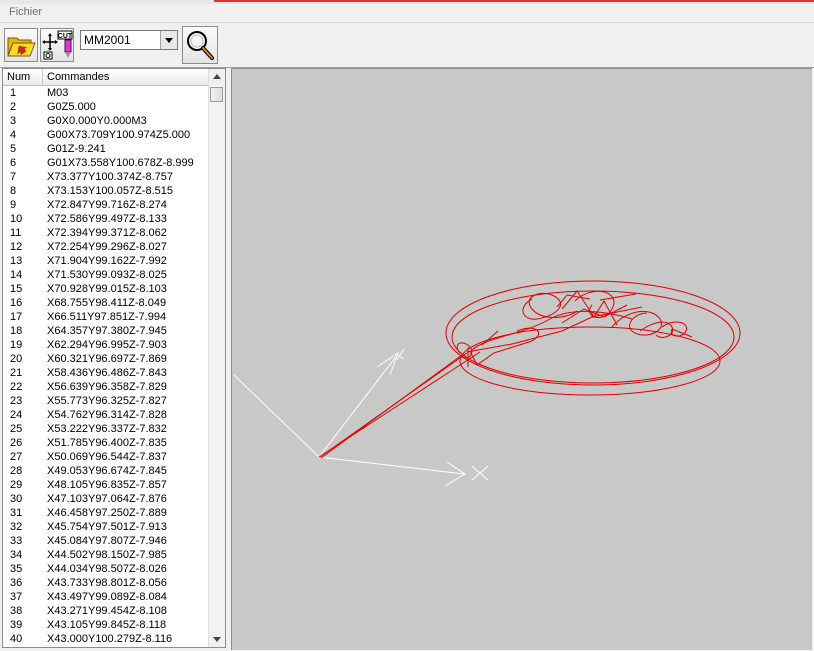 The image size is (814, 651). I want to click on table-row: 20 X60.321Y96.697Z-7.869, so click(106, 359).